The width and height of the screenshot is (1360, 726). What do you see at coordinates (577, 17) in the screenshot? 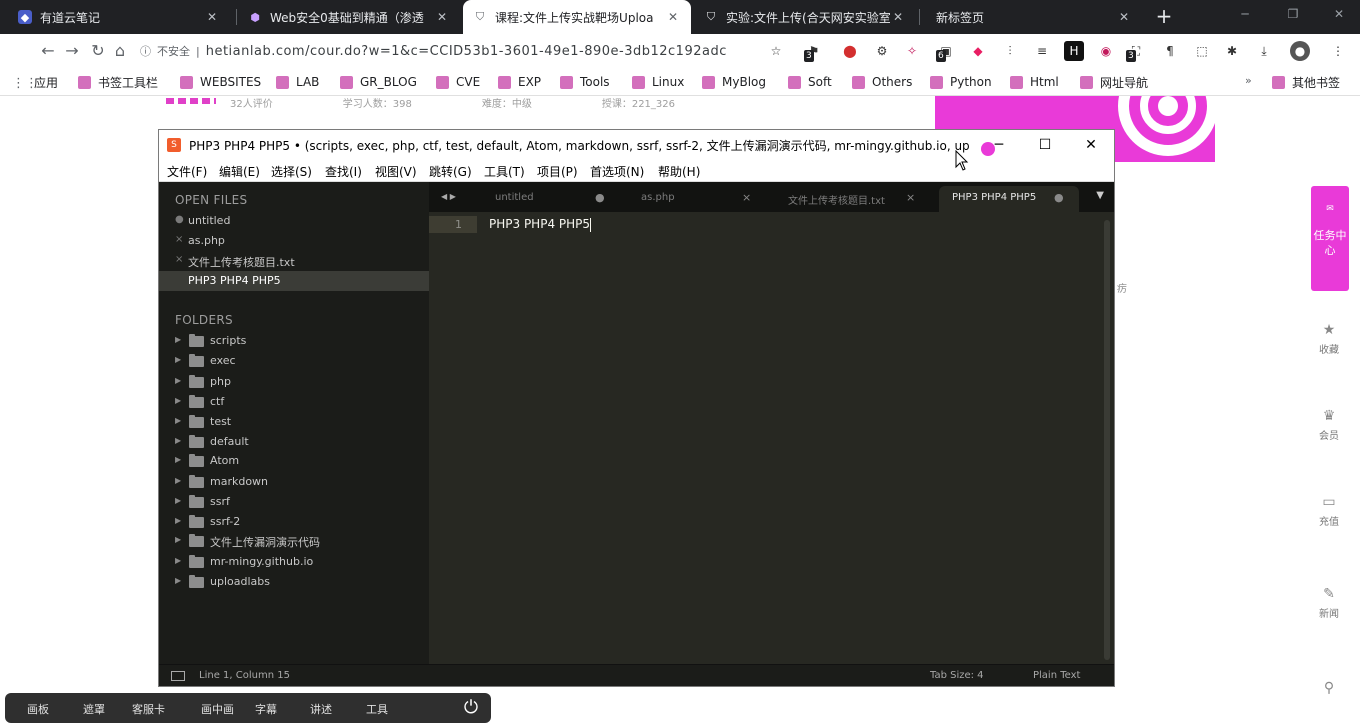
I see `browser-tab-course: ⛉ 课程:文件上传实战靶场Uploa ✕` at bounding box center [577, 17].